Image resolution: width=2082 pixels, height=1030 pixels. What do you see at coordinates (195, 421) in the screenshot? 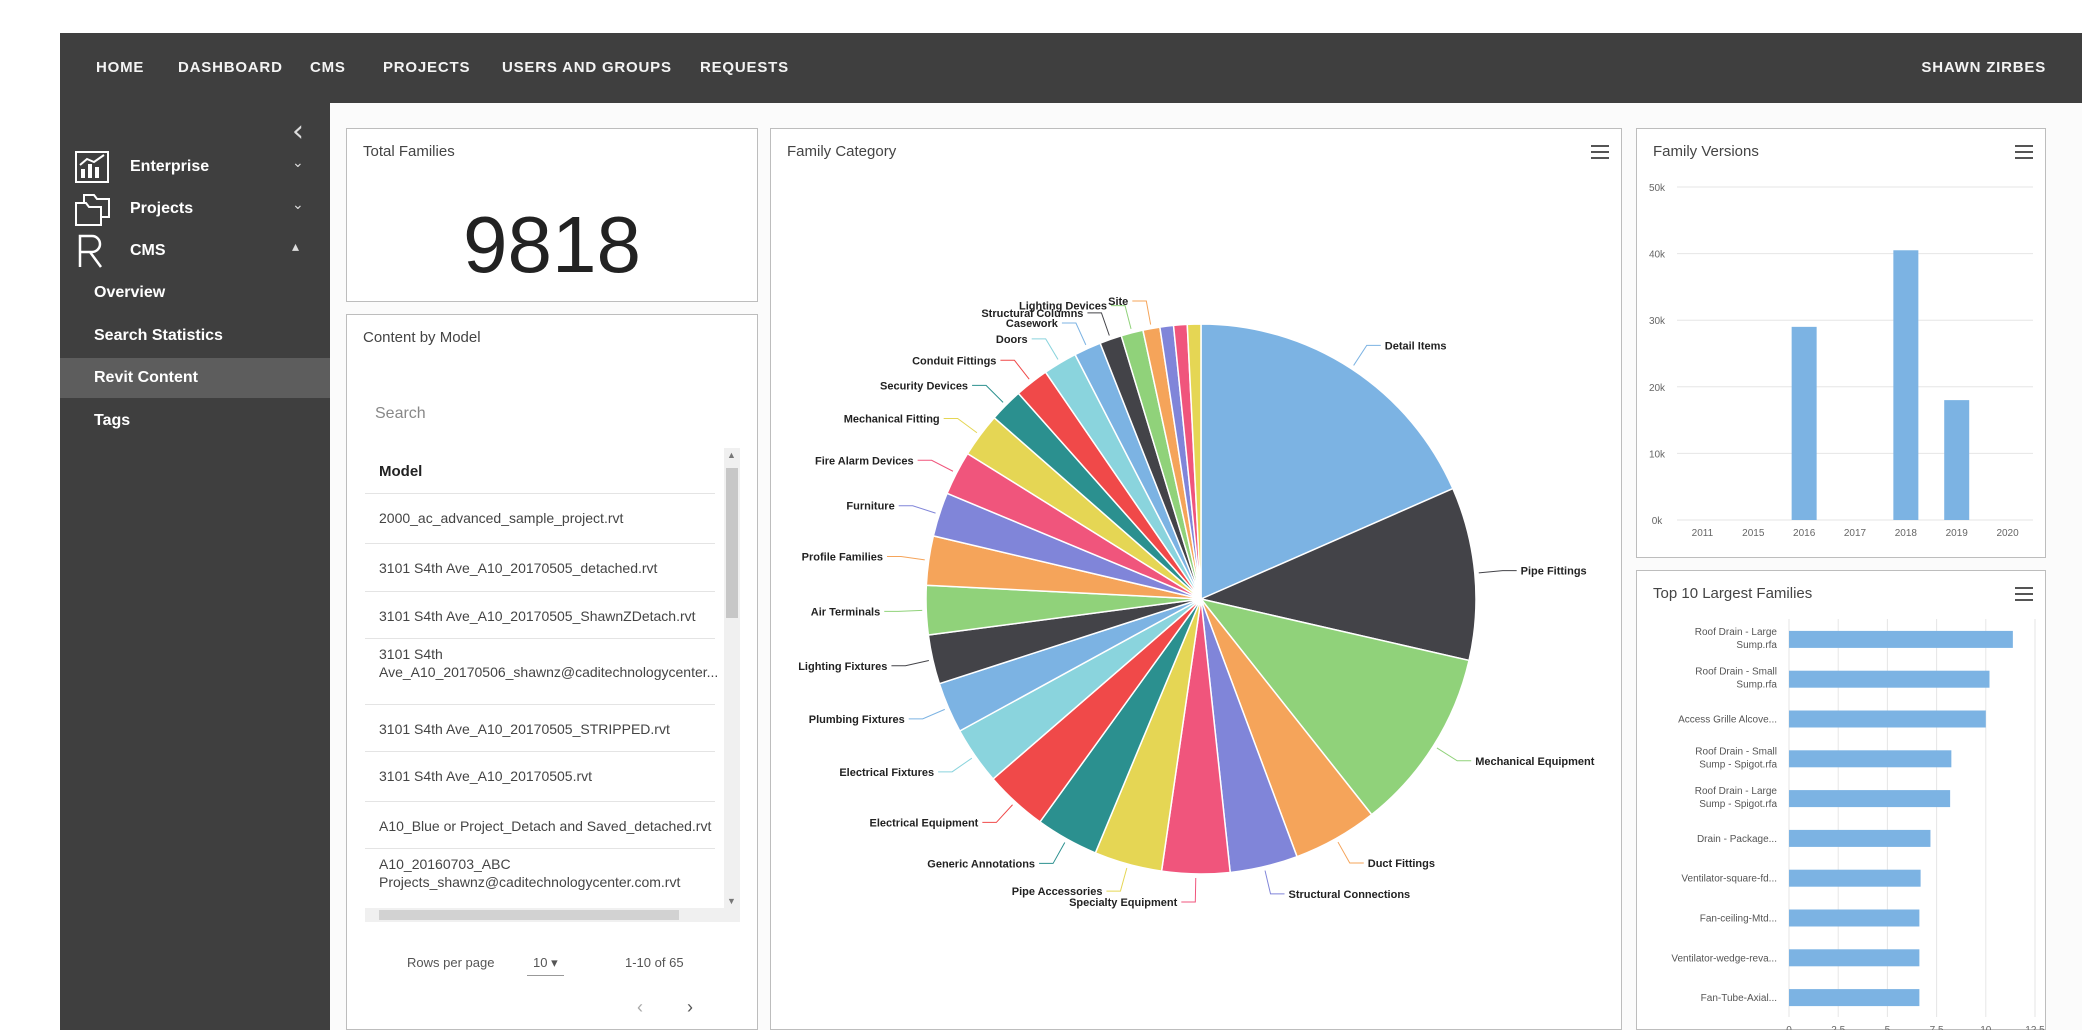
I see `sidebar-subitem-tags: Tags` at bounding box center [195, 421].